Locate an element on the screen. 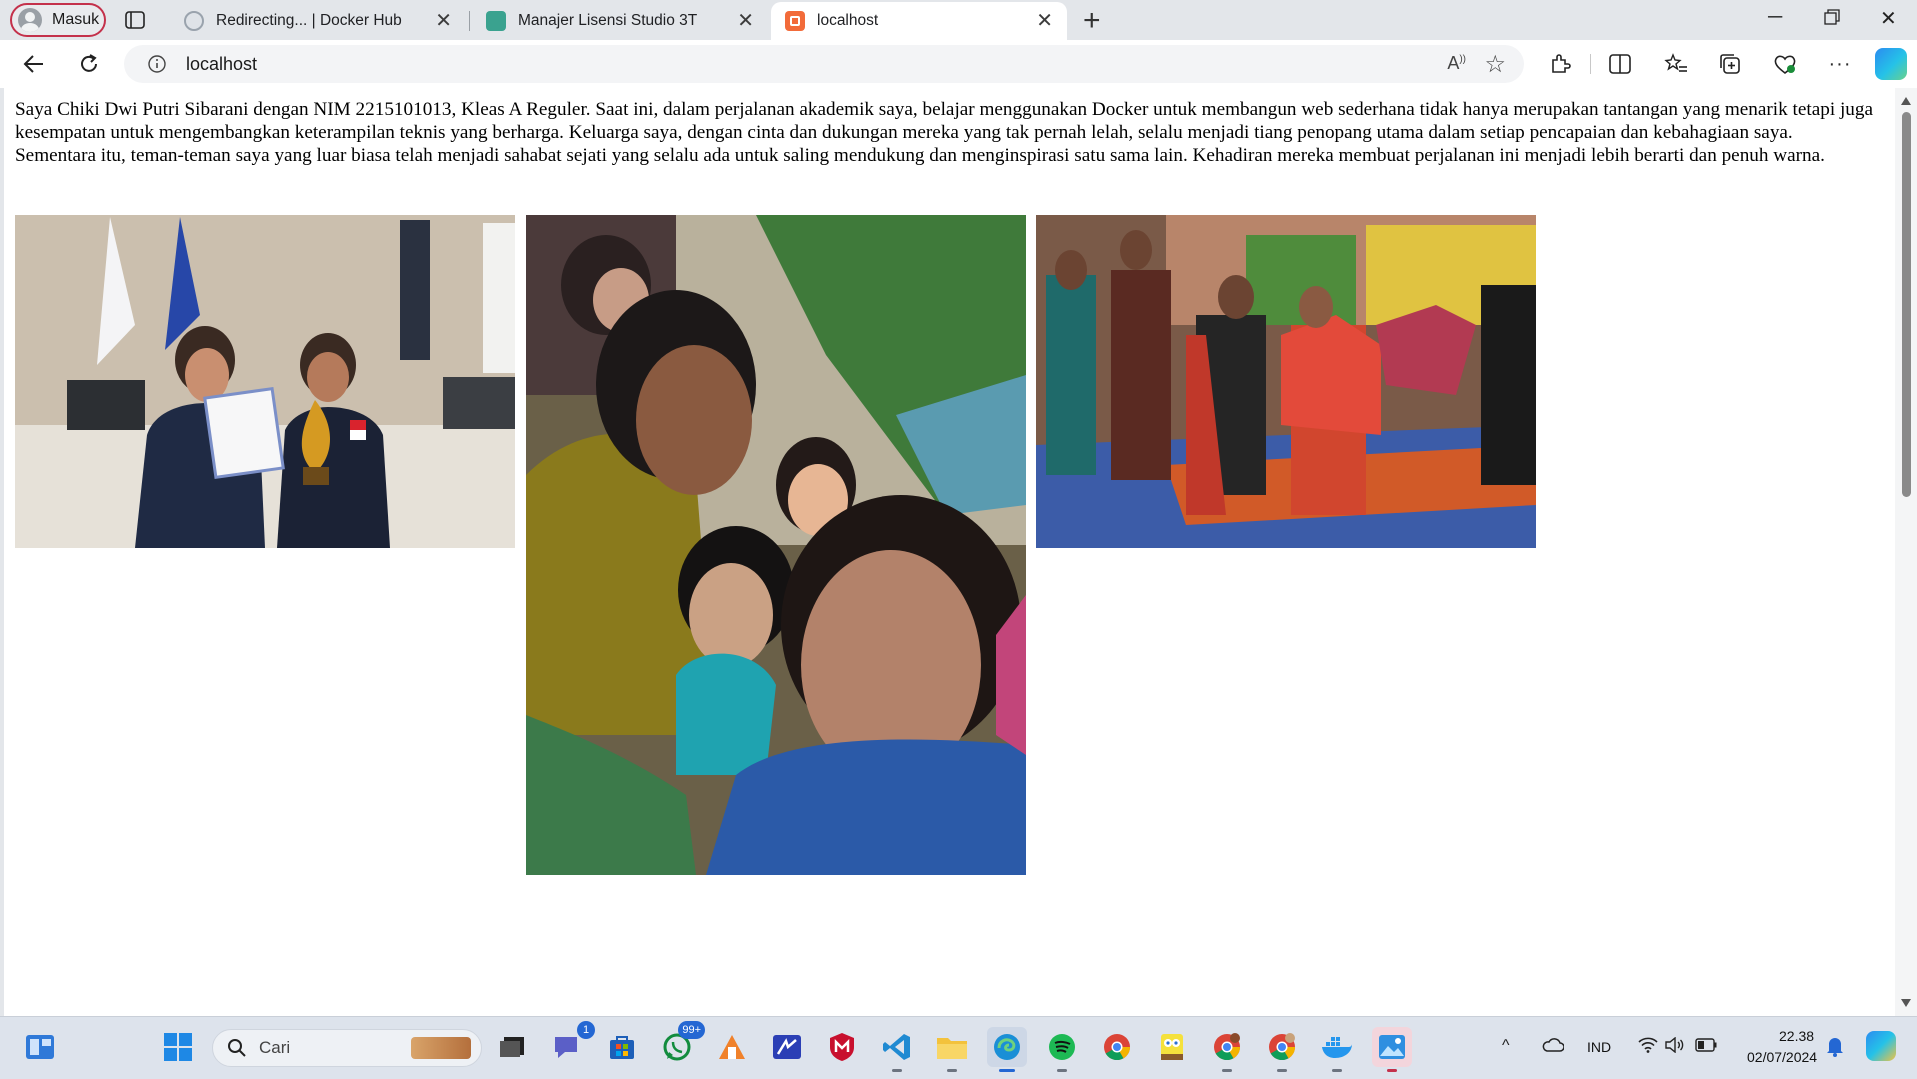  address-bar: localhost A)) ☆ is located at coordinates (824, 64).